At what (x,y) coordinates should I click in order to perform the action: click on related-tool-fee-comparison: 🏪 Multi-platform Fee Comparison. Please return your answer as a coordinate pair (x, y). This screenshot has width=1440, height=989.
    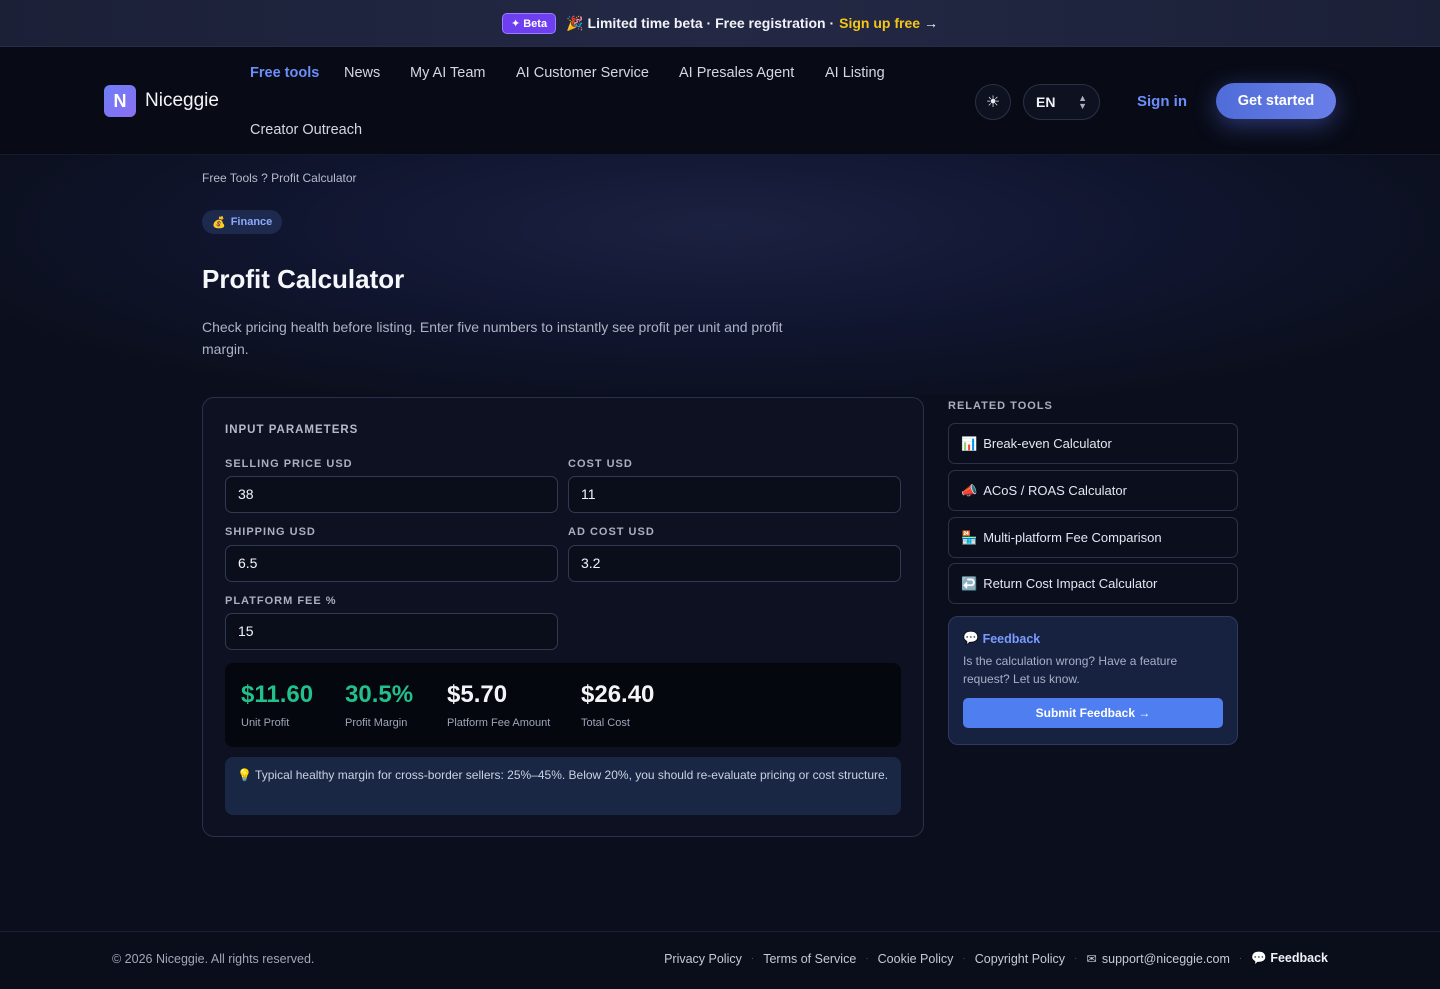
    Looking at the image, I should click on (1093, 537).